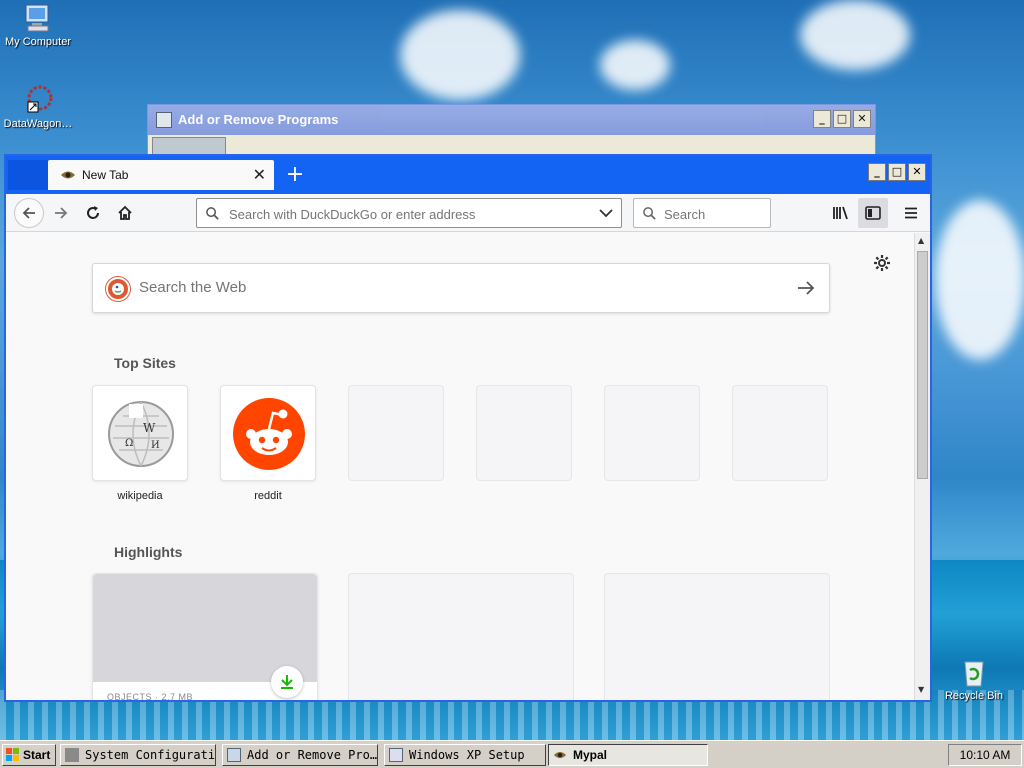  I want to click on home-icon, so click(125, 212).